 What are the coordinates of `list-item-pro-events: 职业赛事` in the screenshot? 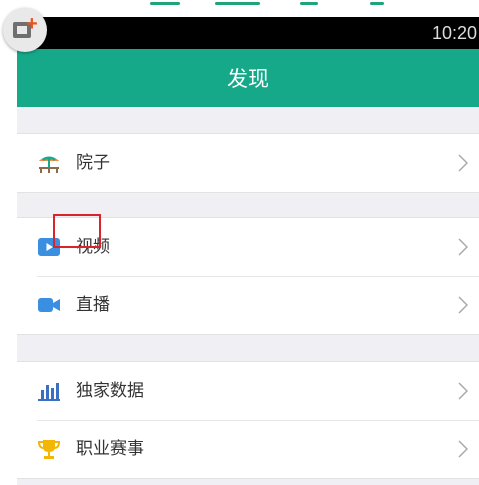 It's located at (248, 449).